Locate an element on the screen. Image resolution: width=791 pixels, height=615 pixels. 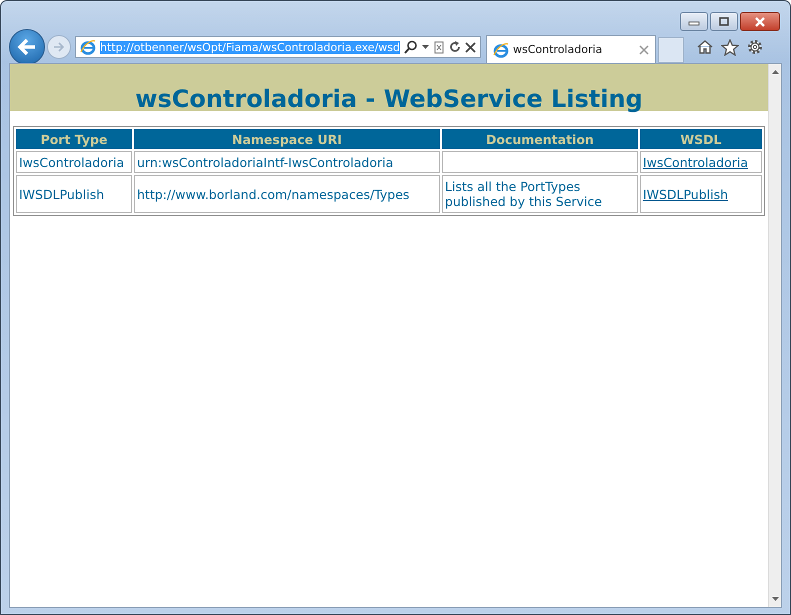
column-header: WSDL is located at coordinates (701, 139).